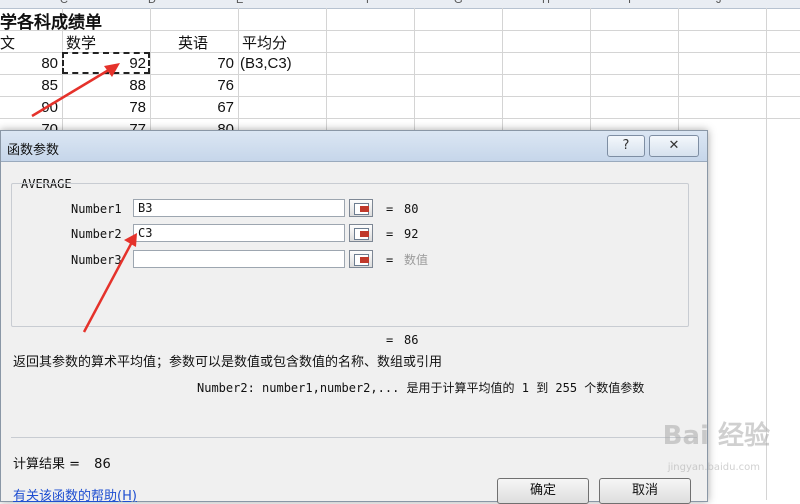 The width and height of the screenshot is (800, 504). What do you see at coordinates (369, 3) in the screenshot?
I see `column-header-f: F` at bounding box center [369, 3].